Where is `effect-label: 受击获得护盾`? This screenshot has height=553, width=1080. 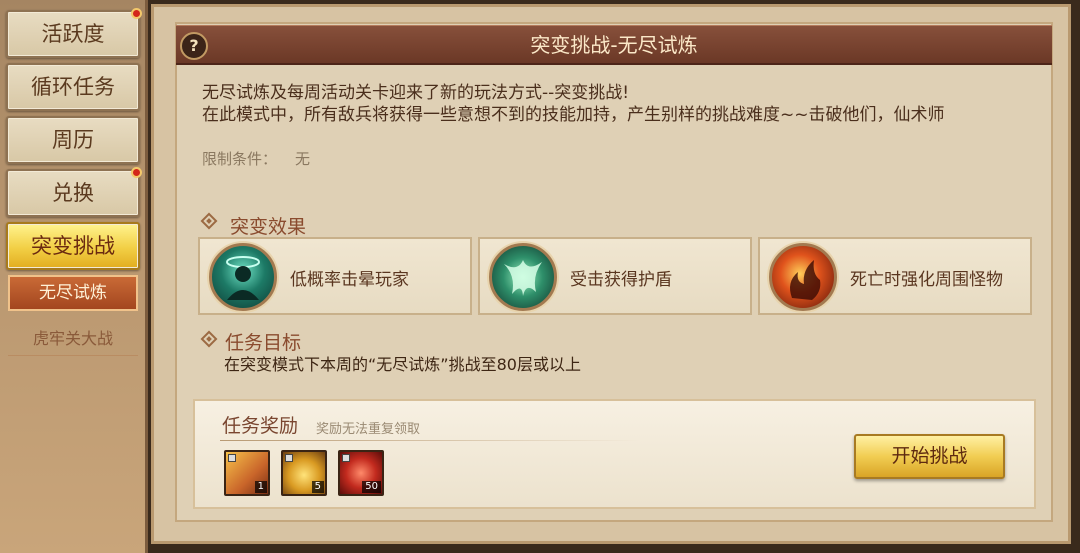
effect-label: 受击获得护盾 is located at coordinates (621, 280).